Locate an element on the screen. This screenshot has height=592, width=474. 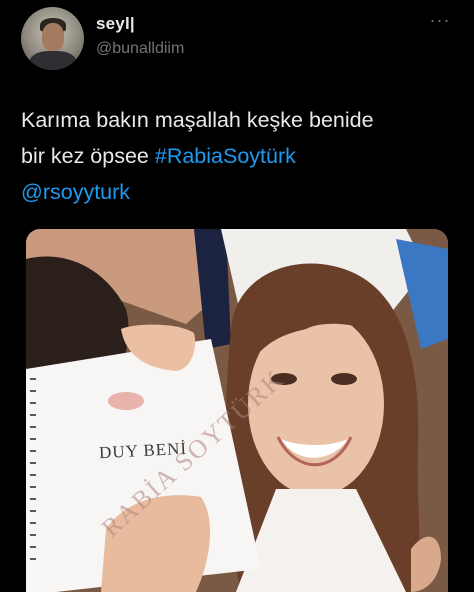
tweet-line-2-text: bir kez öpsee is located at coordinates (88, 156).